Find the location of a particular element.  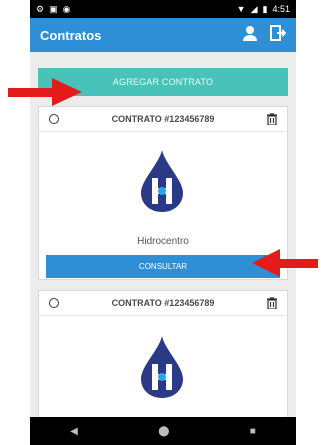

home-icon: ⬤ is located at coordinates (163, 431).